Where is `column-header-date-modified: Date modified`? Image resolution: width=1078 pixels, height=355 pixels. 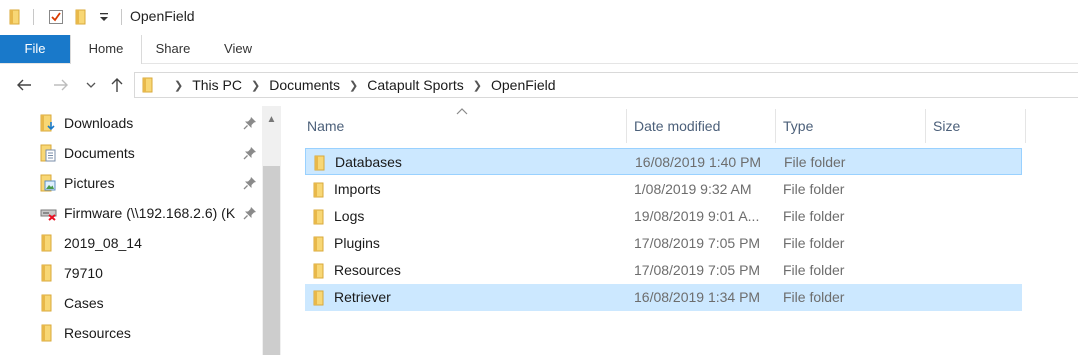
column-header-date-modified: Date modified is located at coordinates (677, 126).